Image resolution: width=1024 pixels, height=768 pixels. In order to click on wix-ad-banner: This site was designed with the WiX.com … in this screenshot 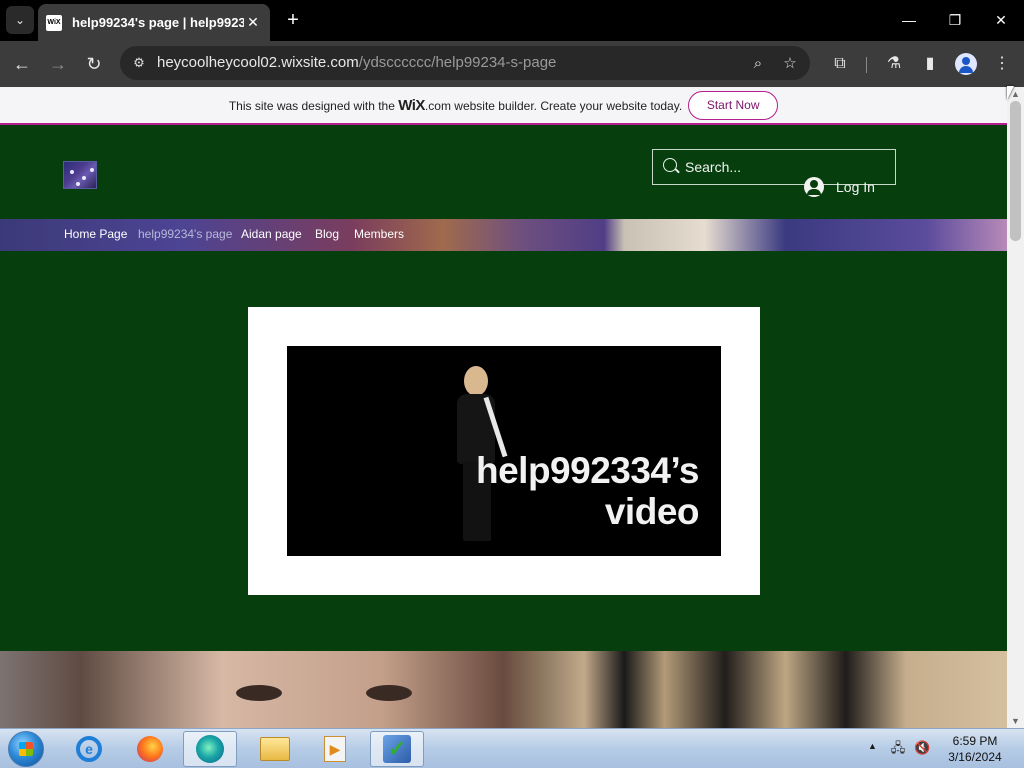, I will do `click(503, 106)`.